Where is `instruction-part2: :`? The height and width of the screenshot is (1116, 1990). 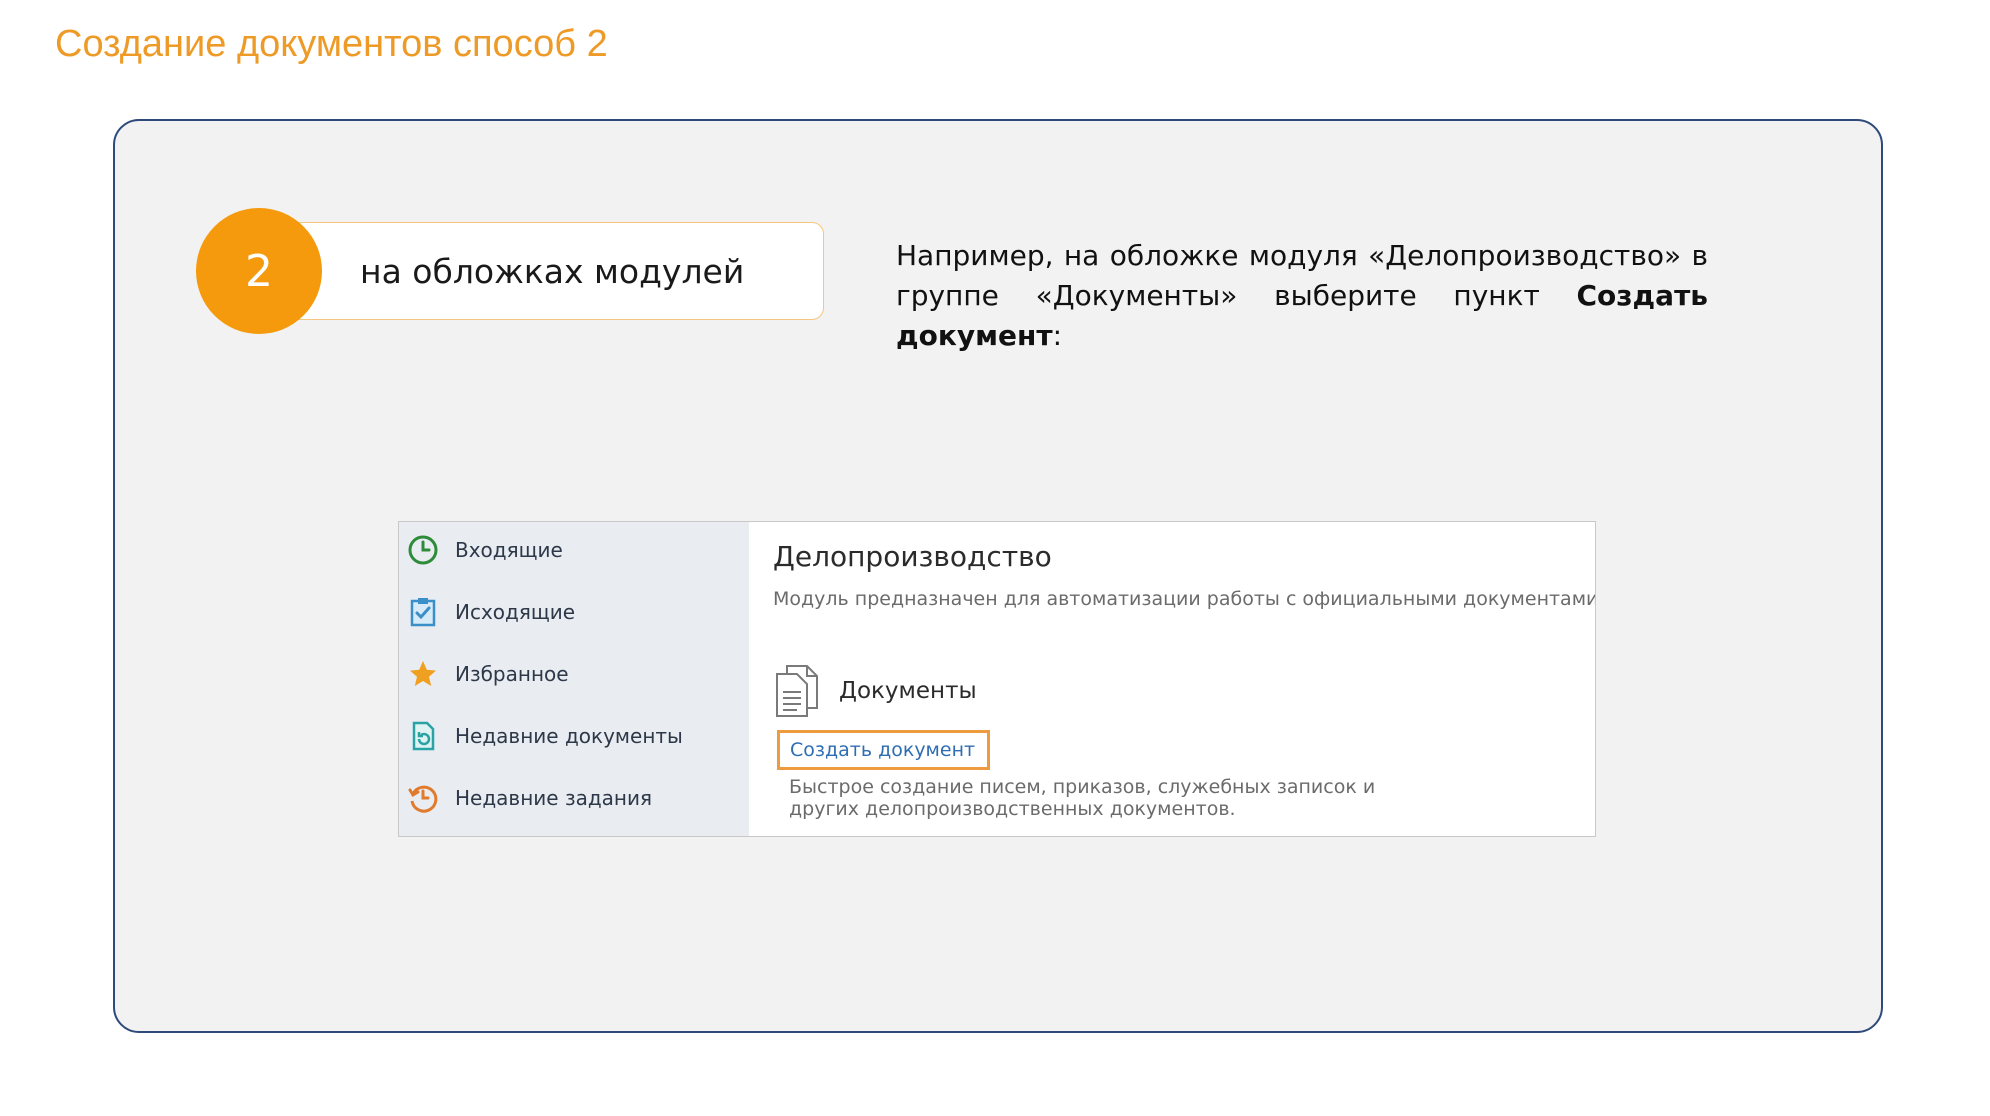
instruction-part2: : is located at coordinates (1057, 335).